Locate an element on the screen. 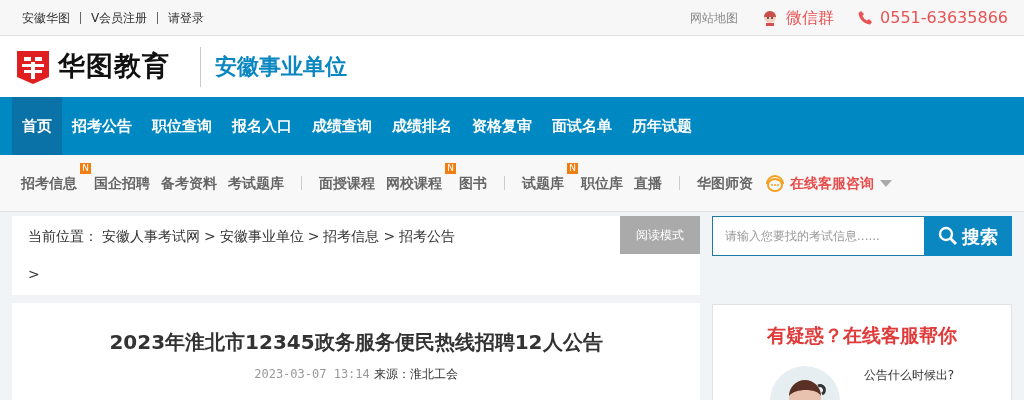 This screenshot has width=1024, height=400. breadcrumb-label: 当前位置： is located at coordinates (63, 236).